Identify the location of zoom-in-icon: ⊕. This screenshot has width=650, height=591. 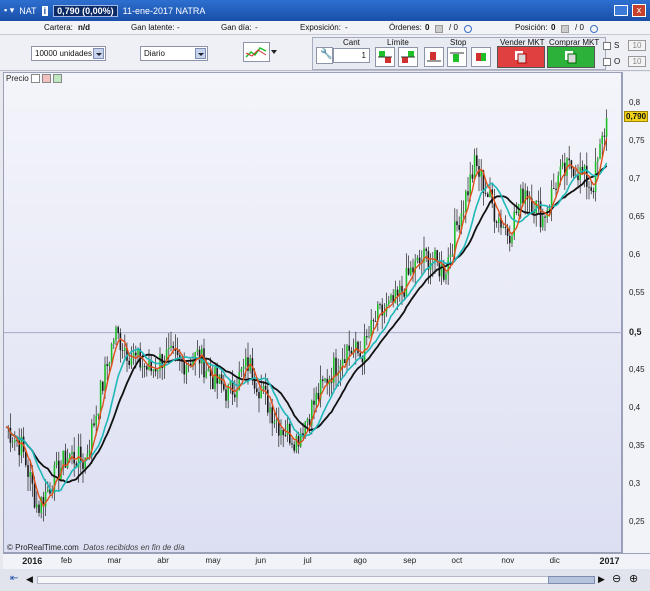
(633, 578).